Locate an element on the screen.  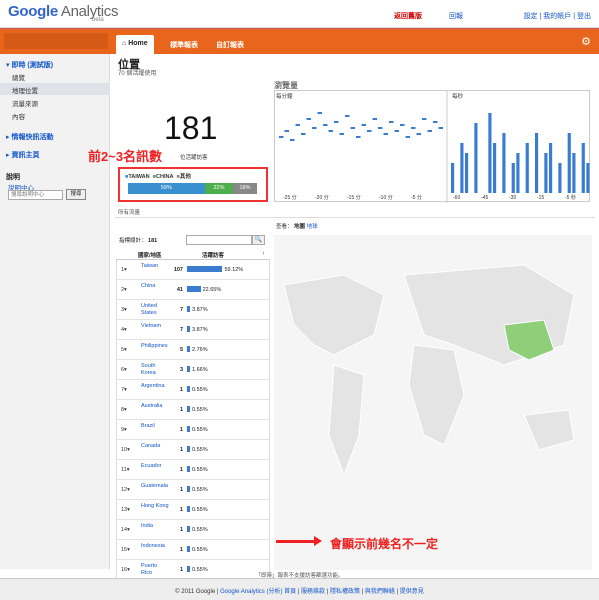
row-country: United States is located at coordinates (155, 310).